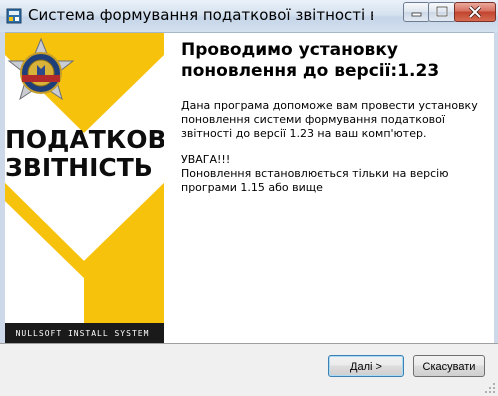 This screenshot has width=498, height=396. I want to click on next-button: Далі >, so click(366, 366).